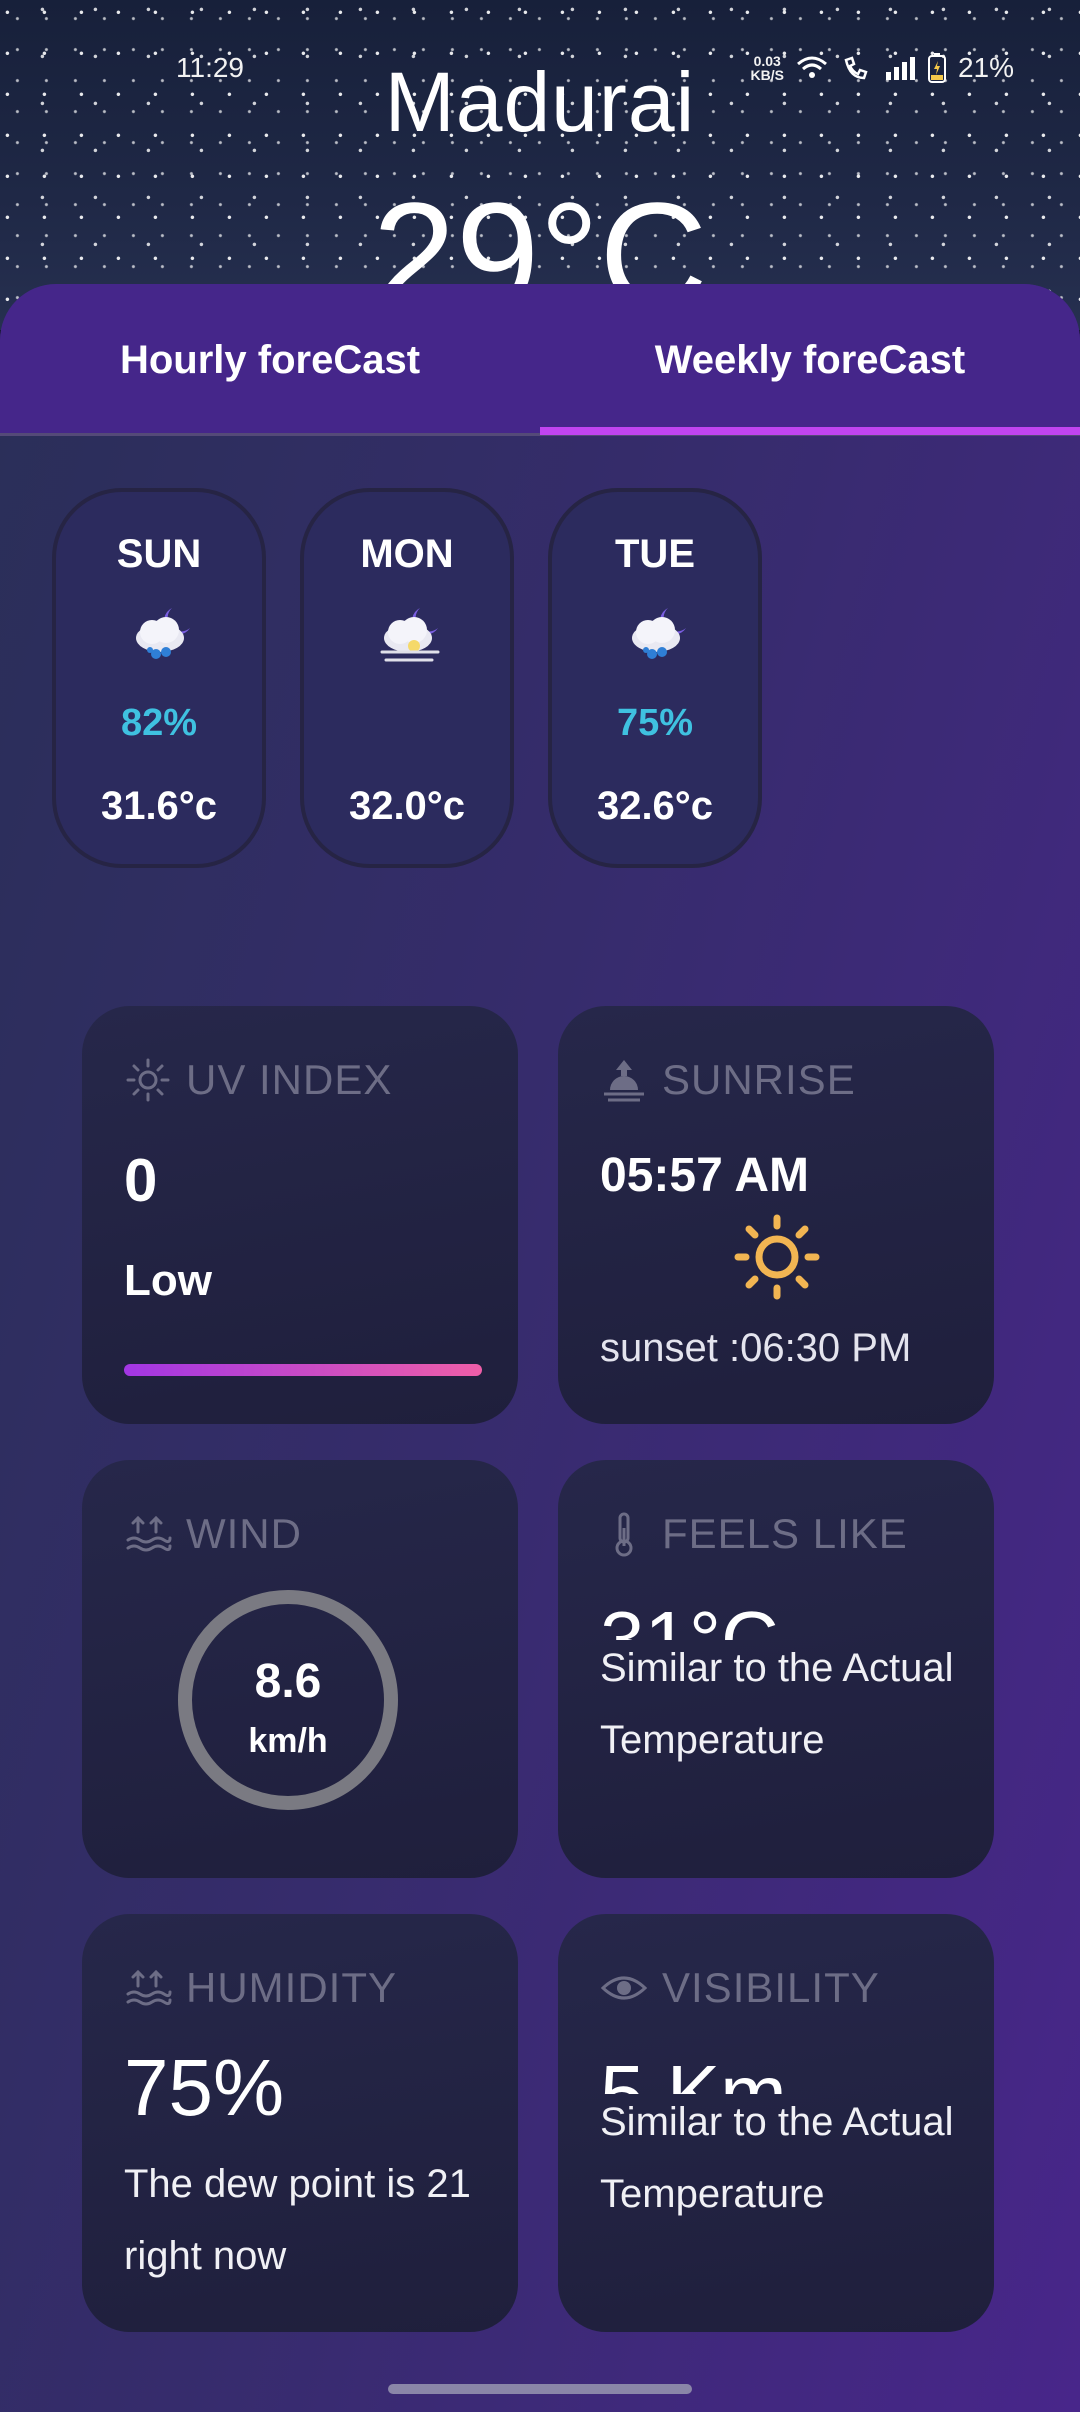 The width and height of the screenshot is (1080, 2412). What do you see at coordinates (655, 723) in the screenshot?
I see `rain-chance: 75%` at bounding box center [655, 723].